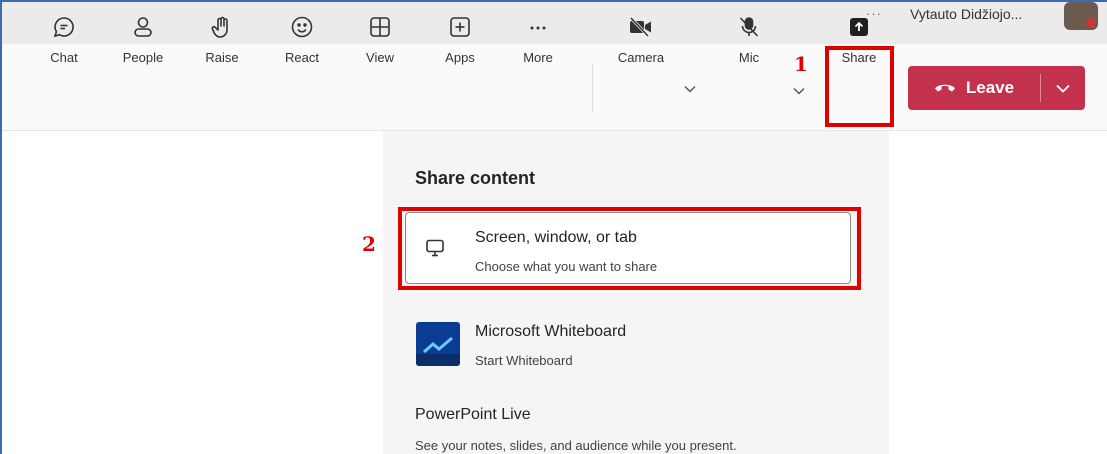  I want to click on grid-view-icon, so click(380, 27).